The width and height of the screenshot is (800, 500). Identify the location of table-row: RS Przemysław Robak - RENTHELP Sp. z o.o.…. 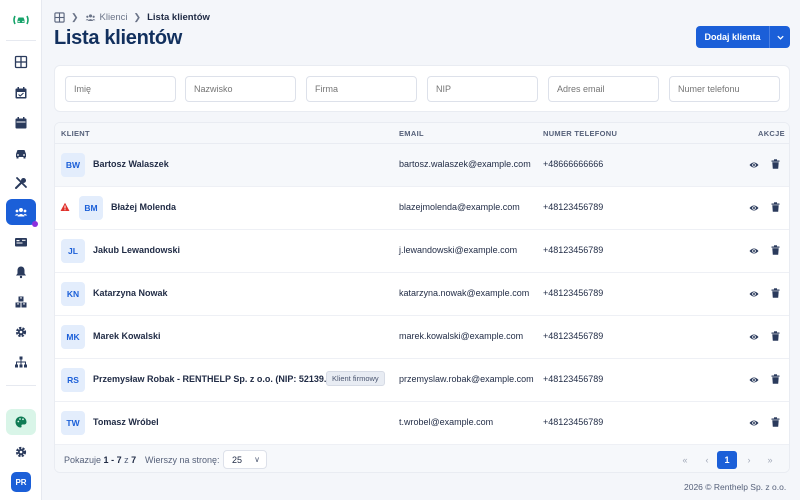
(422, 380).